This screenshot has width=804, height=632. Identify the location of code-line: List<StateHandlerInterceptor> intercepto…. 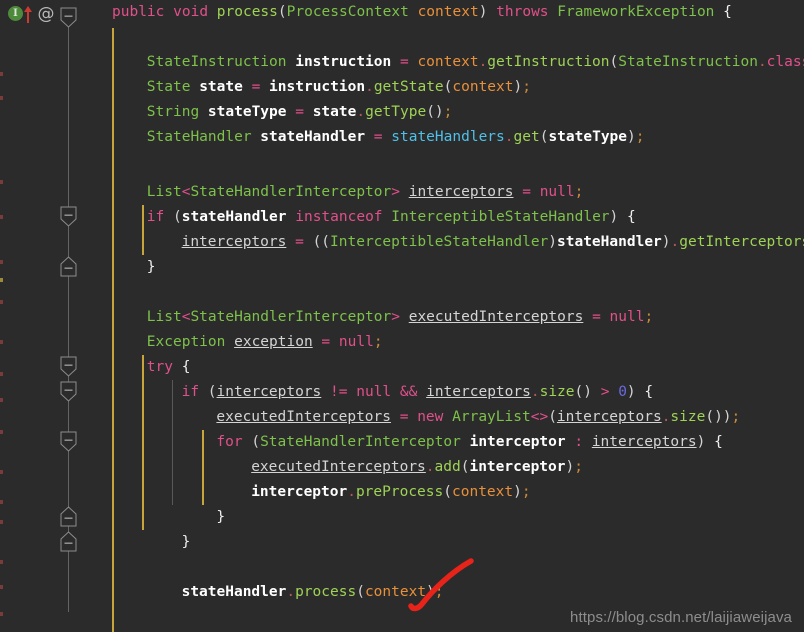
(365, 192).